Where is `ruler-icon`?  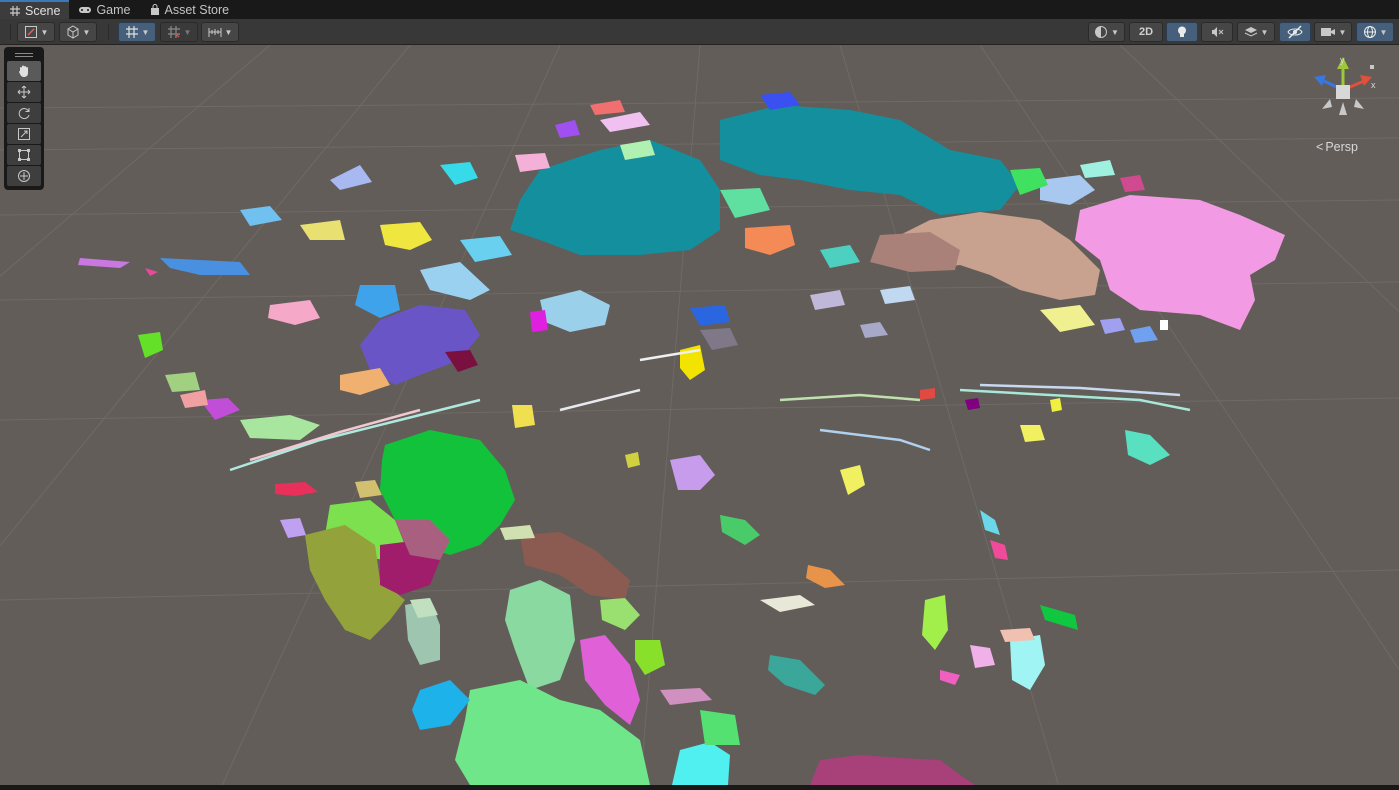 ruler-icon is located at coordinates (215, 32).